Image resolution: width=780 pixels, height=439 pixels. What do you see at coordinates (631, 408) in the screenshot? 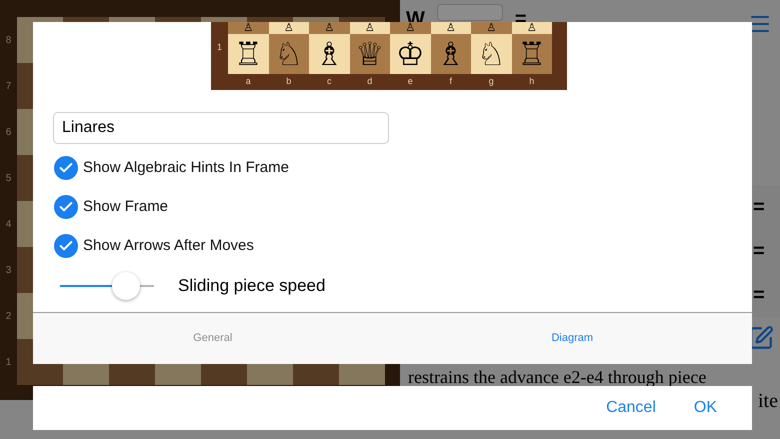
I see `dialog-button: Cancel` at bounding box center [631, 408].